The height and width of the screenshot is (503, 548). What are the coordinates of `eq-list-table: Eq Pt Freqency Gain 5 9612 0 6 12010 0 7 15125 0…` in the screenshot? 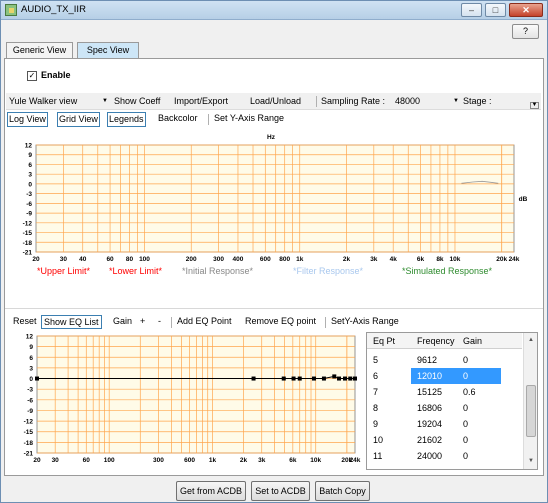 It's located at (452, 401).